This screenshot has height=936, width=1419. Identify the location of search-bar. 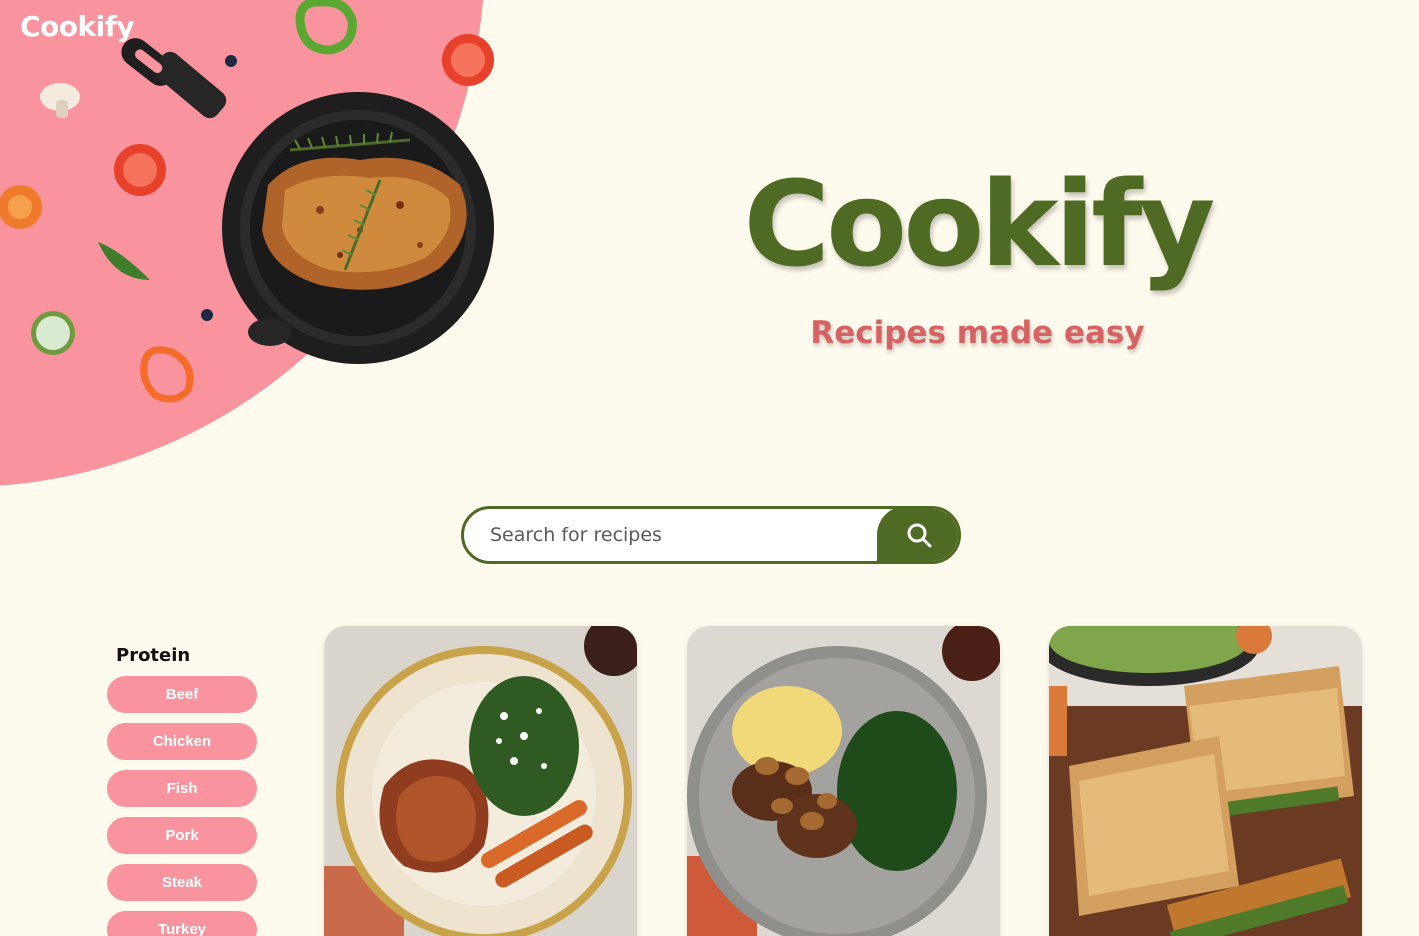
(711, 535).